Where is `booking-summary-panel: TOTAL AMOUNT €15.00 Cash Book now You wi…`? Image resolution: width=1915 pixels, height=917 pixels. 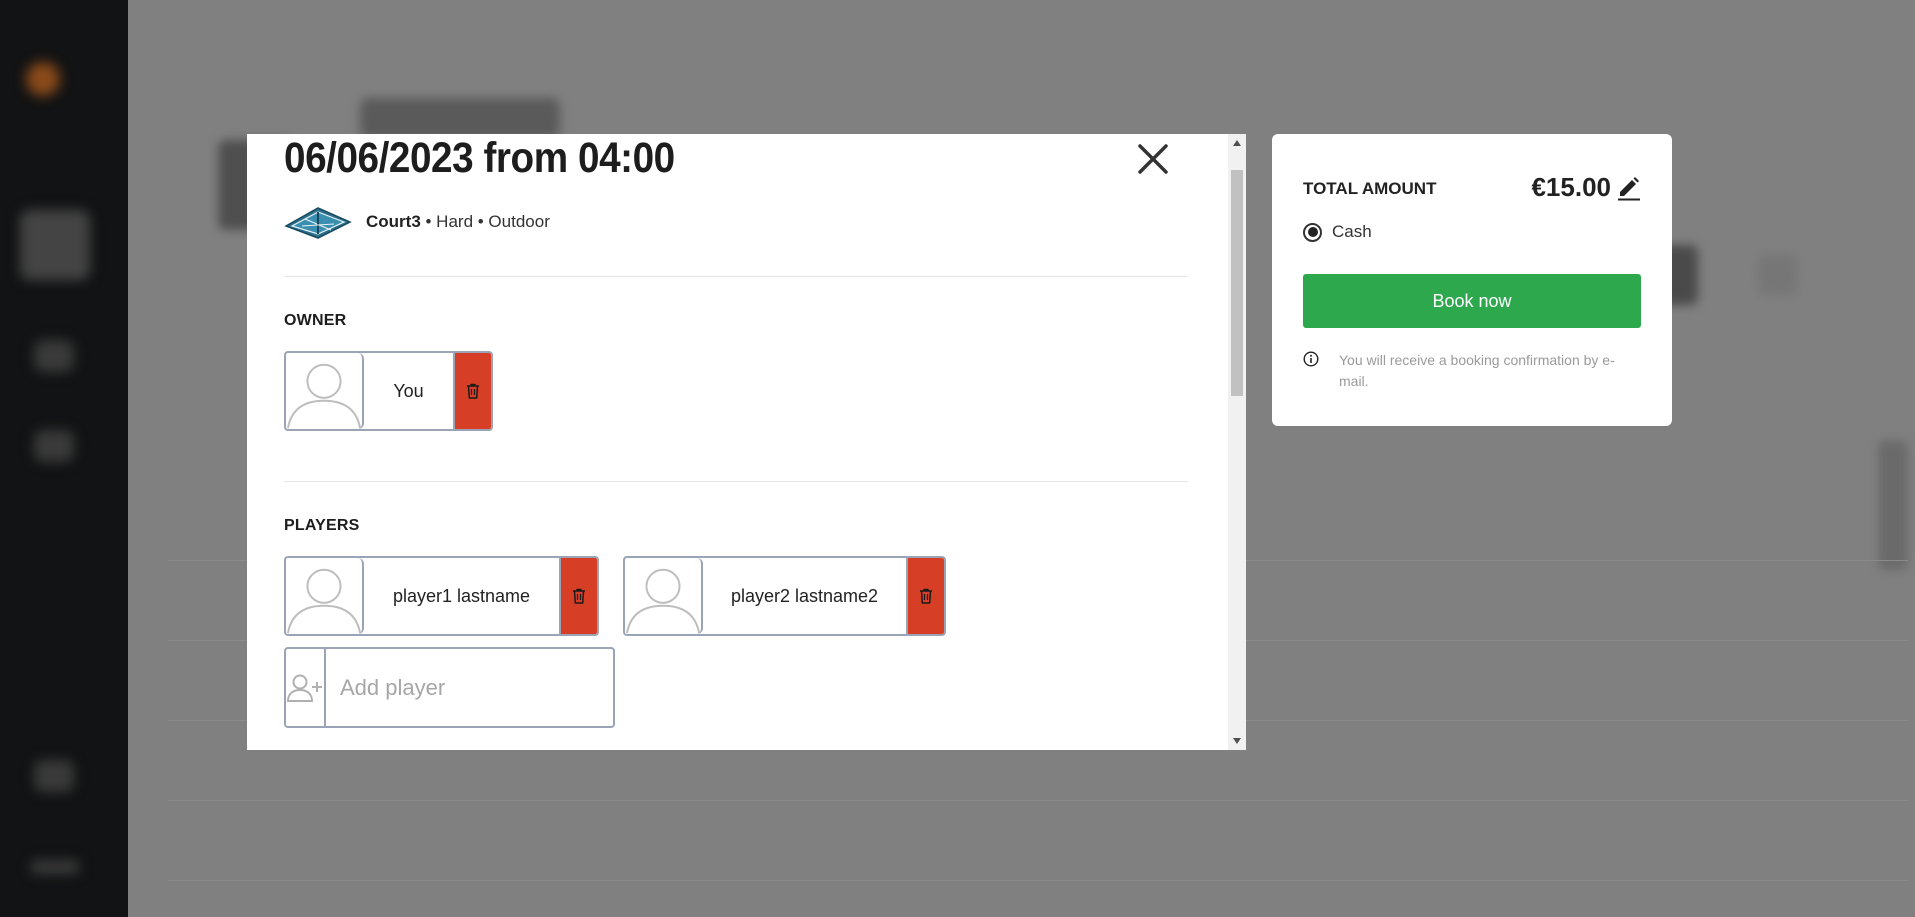 booking-summary-panel: TOTAL AMOUNT €15.00 Cash Book now You wi… is located at coordinates (1472, 280).